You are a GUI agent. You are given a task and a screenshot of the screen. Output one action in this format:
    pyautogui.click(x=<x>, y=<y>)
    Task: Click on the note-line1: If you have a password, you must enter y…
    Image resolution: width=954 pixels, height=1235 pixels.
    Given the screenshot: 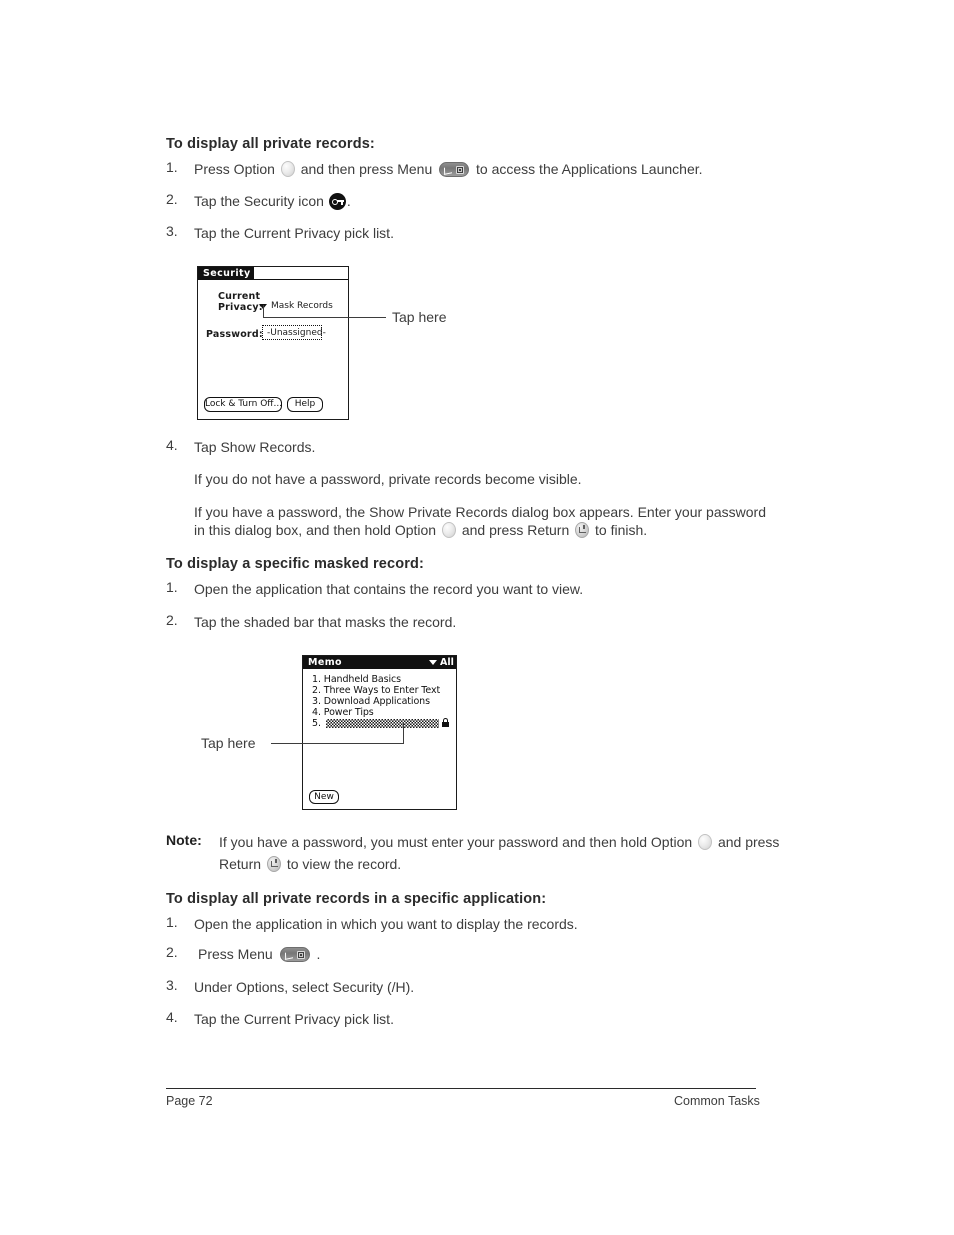 What is the action you would take?
    pyautogui.click(x=499, y=842)
    